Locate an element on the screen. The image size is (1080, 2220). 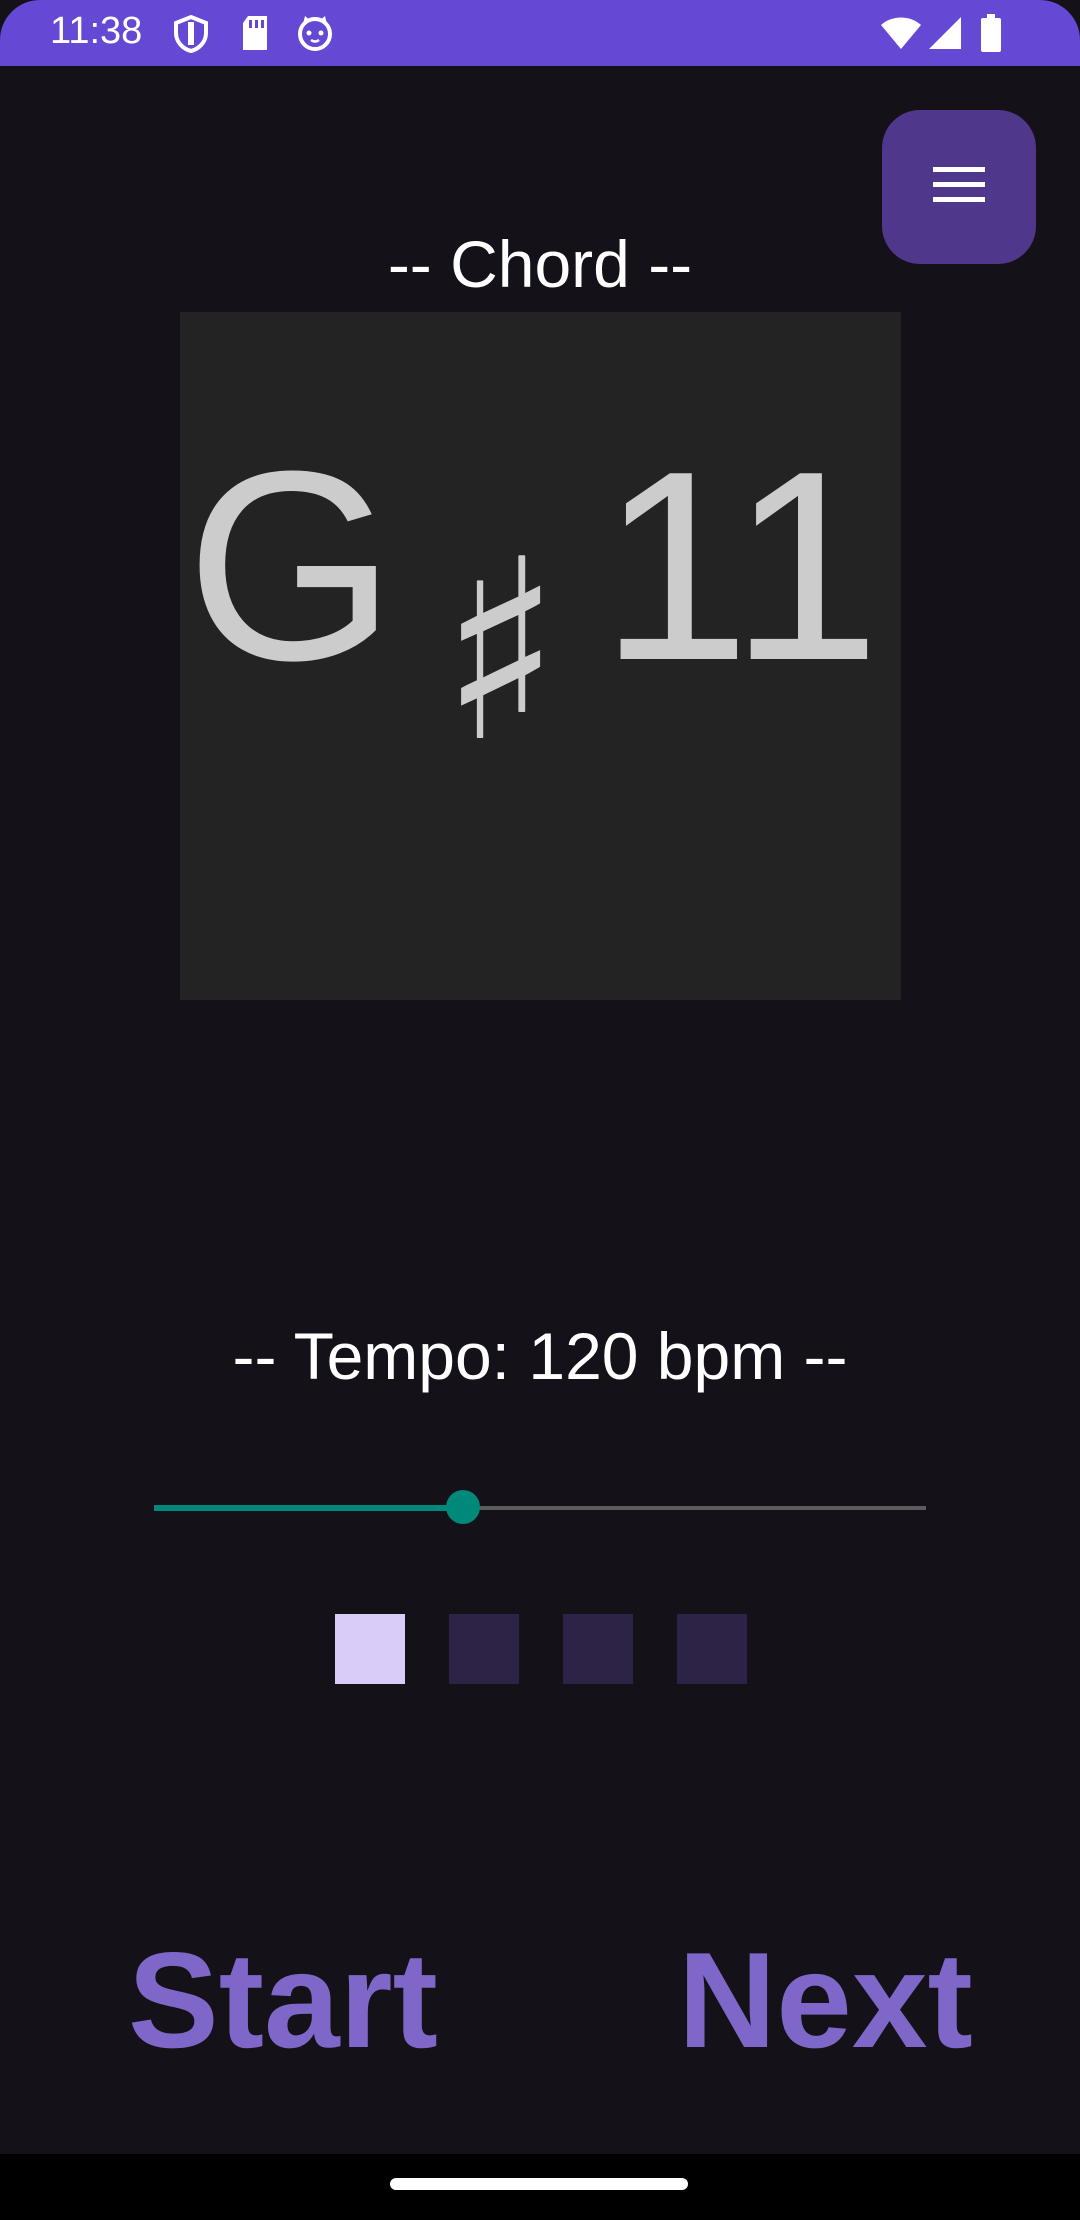
shield-icon is located at coordinates (191, 36).